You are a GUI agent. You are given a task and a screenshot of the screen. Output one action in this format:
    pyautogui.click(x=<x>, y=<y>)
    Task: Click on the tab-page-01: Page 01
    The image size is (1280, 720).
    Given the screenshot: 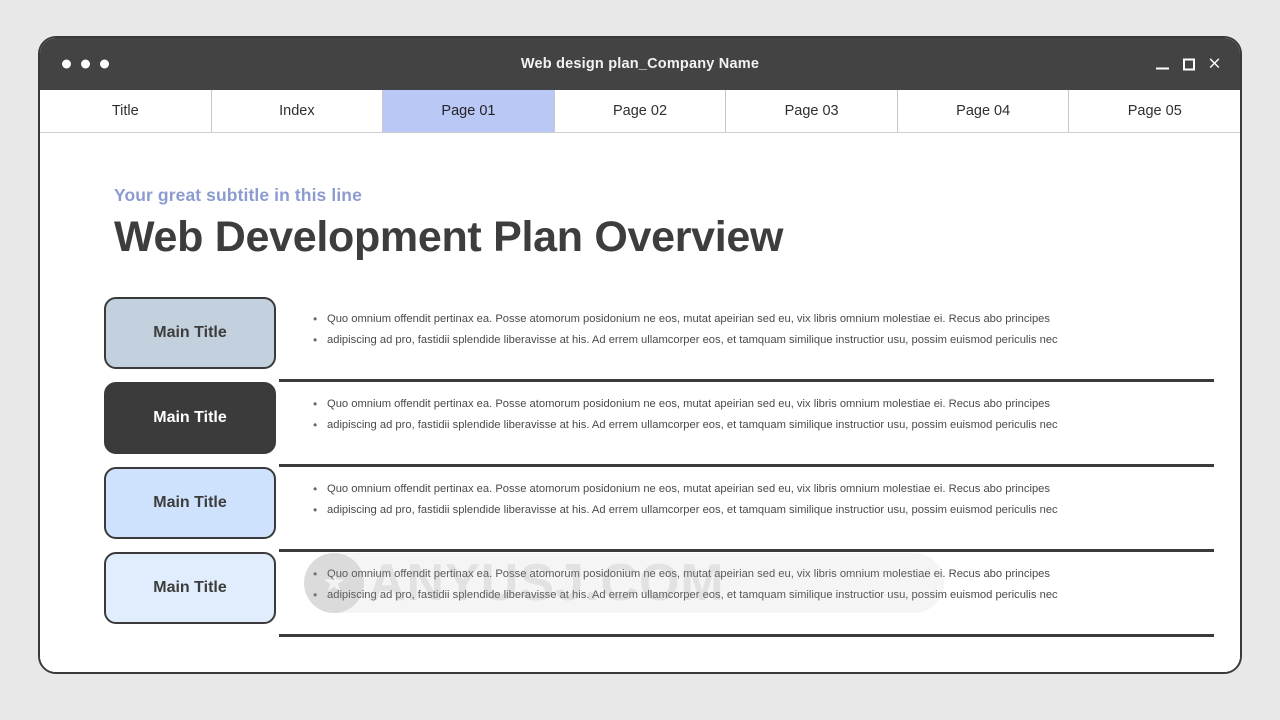 What is the action you would take?
    pyautogui.click(x=469, y=111)
    